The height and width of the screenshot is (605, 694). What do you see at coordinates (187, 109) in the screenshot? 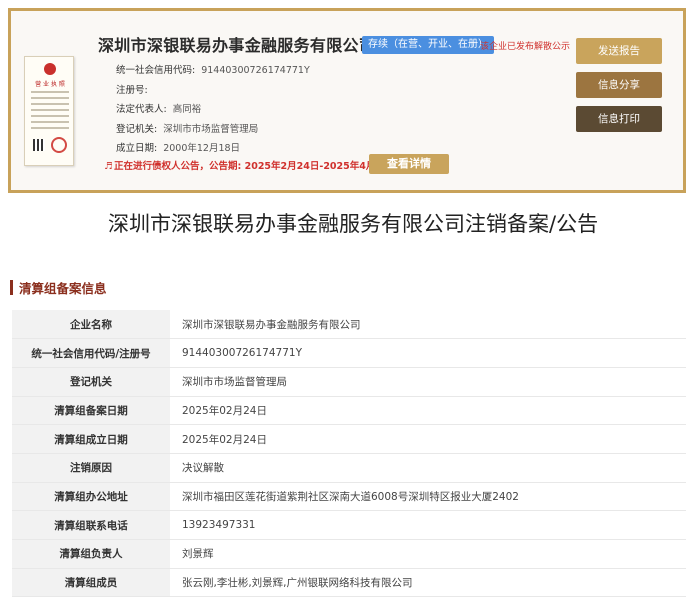
I see `info-value: 高同裕` at bounding box center [187, 109].